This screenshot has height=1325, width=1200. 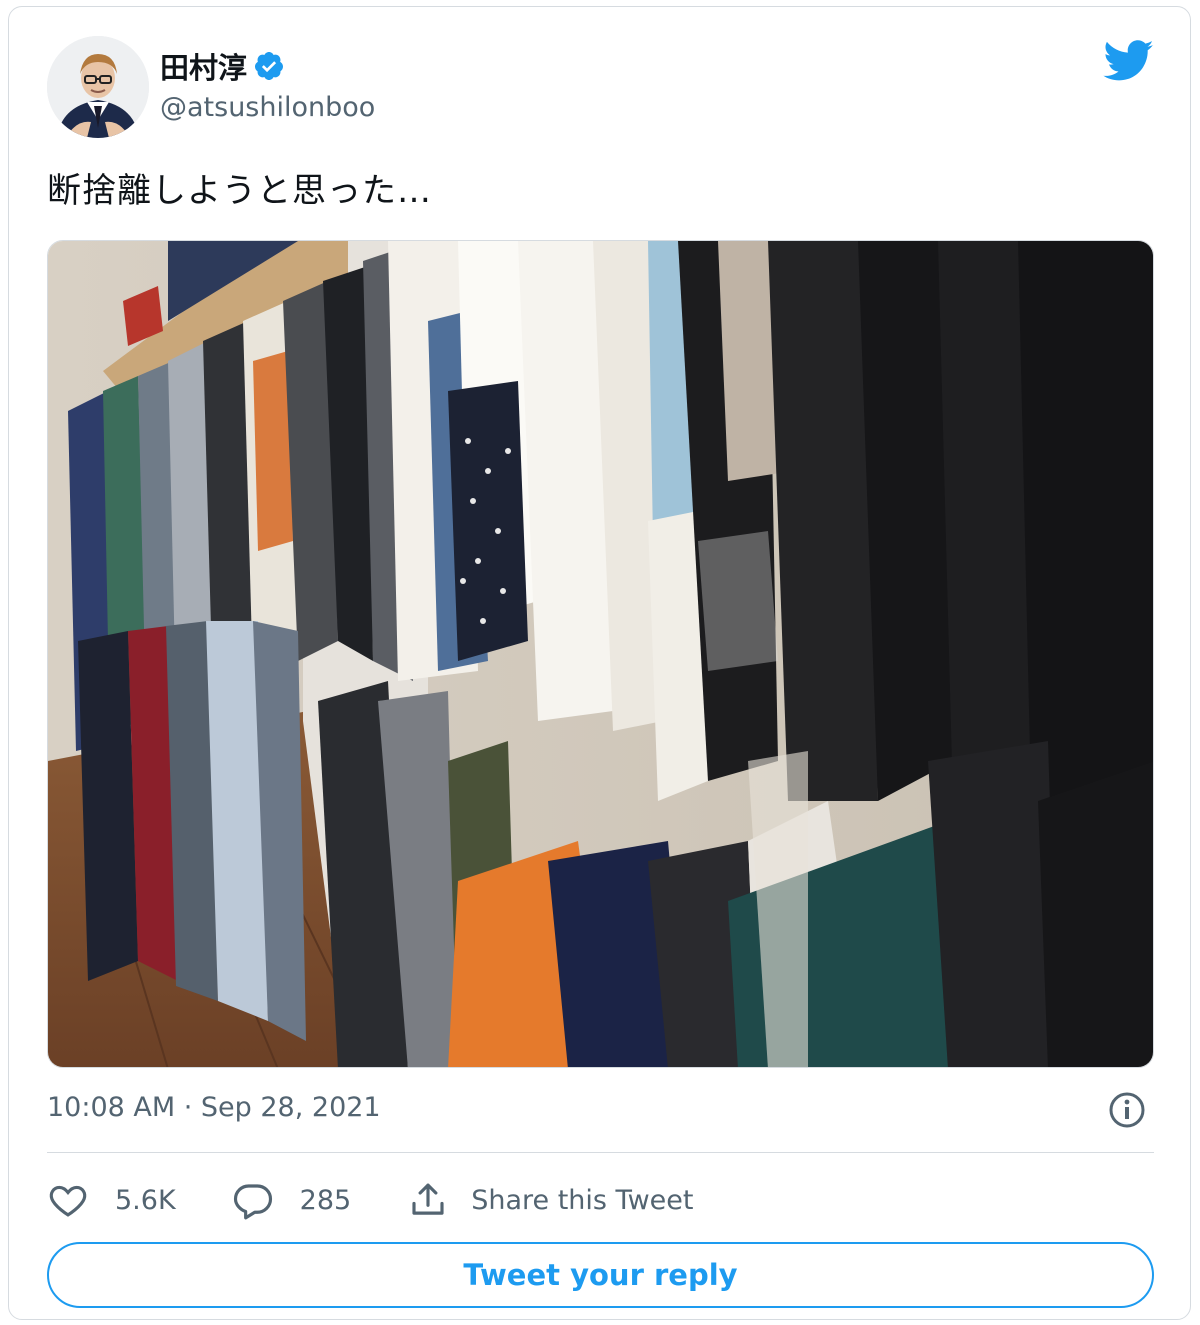 What do you see at coordinates (145, 1200) in the screenshot?
I see `like-count: 5.6K` at bounding box center [145, 1200].